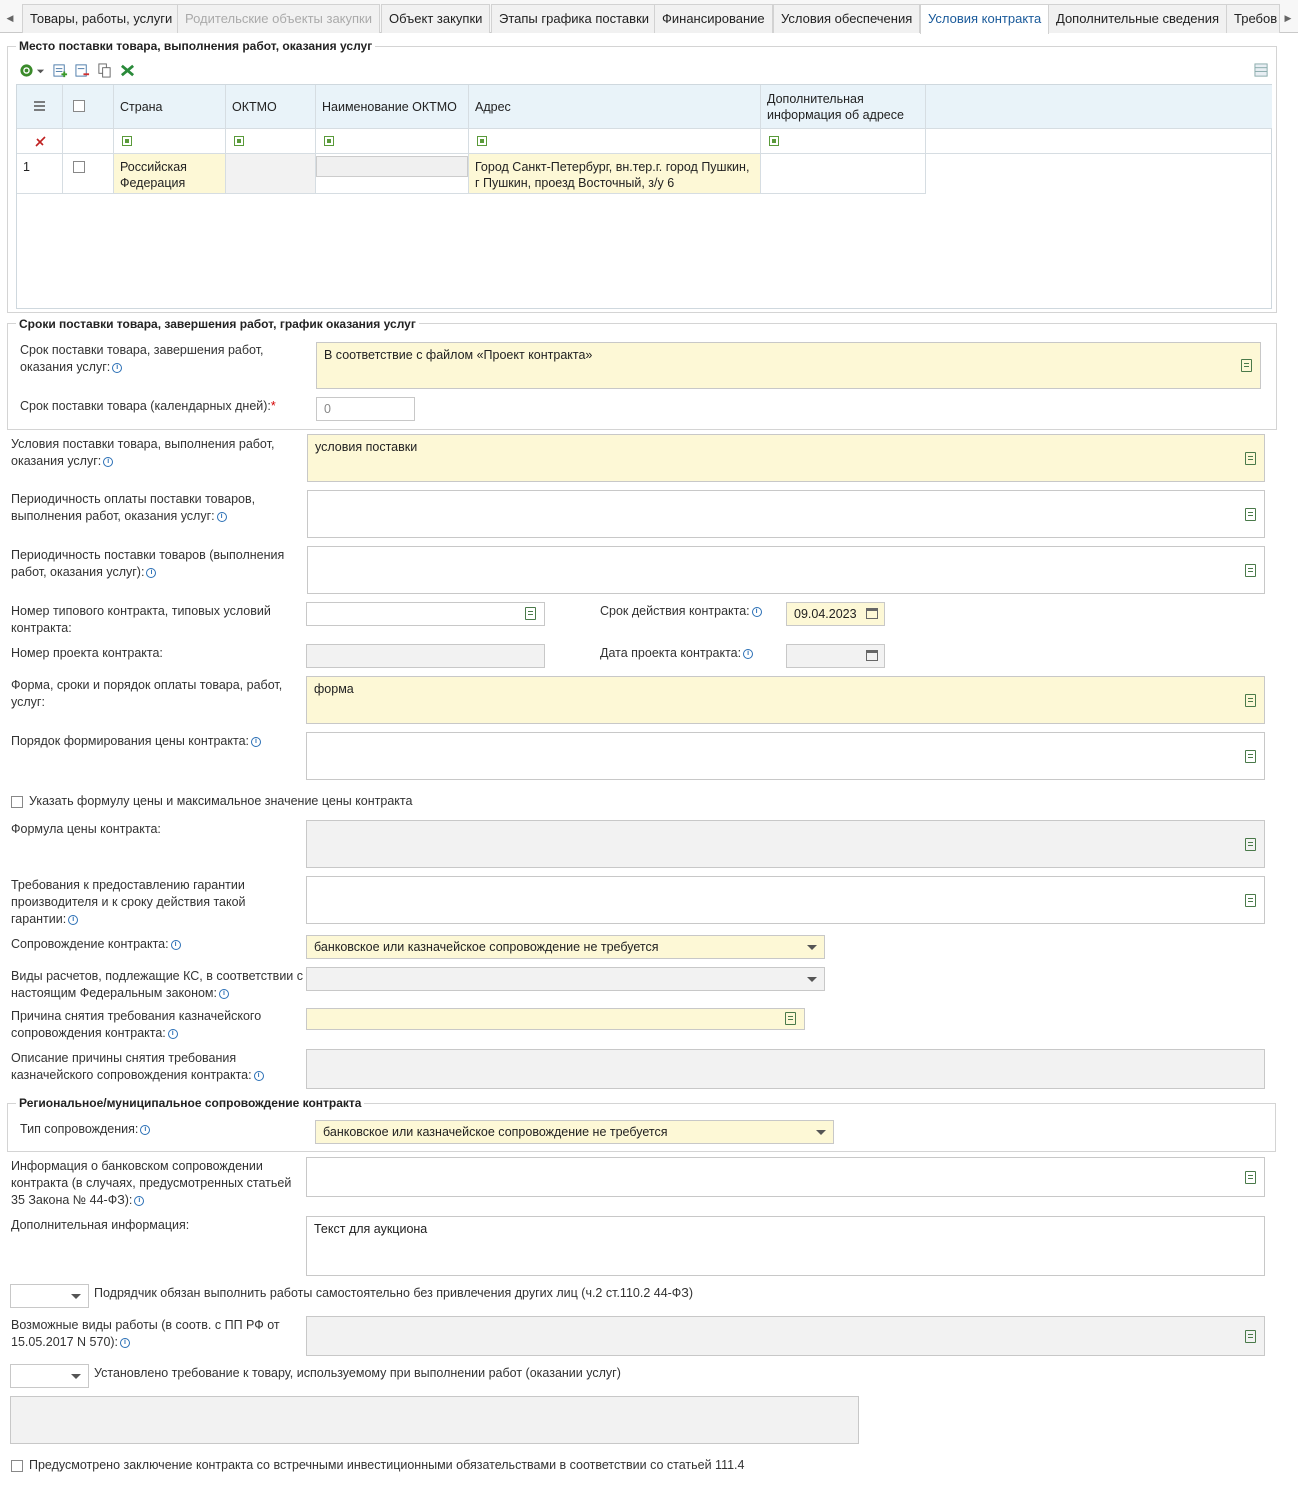  Describe the element at coordinates (10, 18) in the screenshot. I see `tab-scroll-left-icon: ◀` at that location.